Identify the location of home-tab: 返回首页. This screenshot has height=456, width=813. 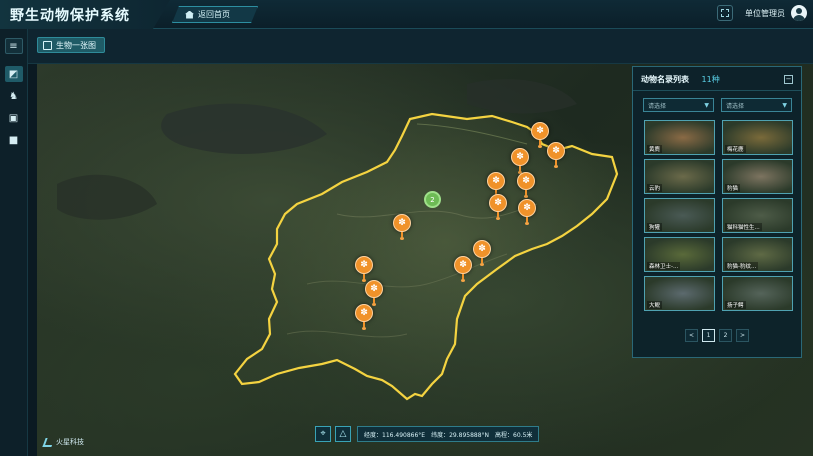
(215, 14).